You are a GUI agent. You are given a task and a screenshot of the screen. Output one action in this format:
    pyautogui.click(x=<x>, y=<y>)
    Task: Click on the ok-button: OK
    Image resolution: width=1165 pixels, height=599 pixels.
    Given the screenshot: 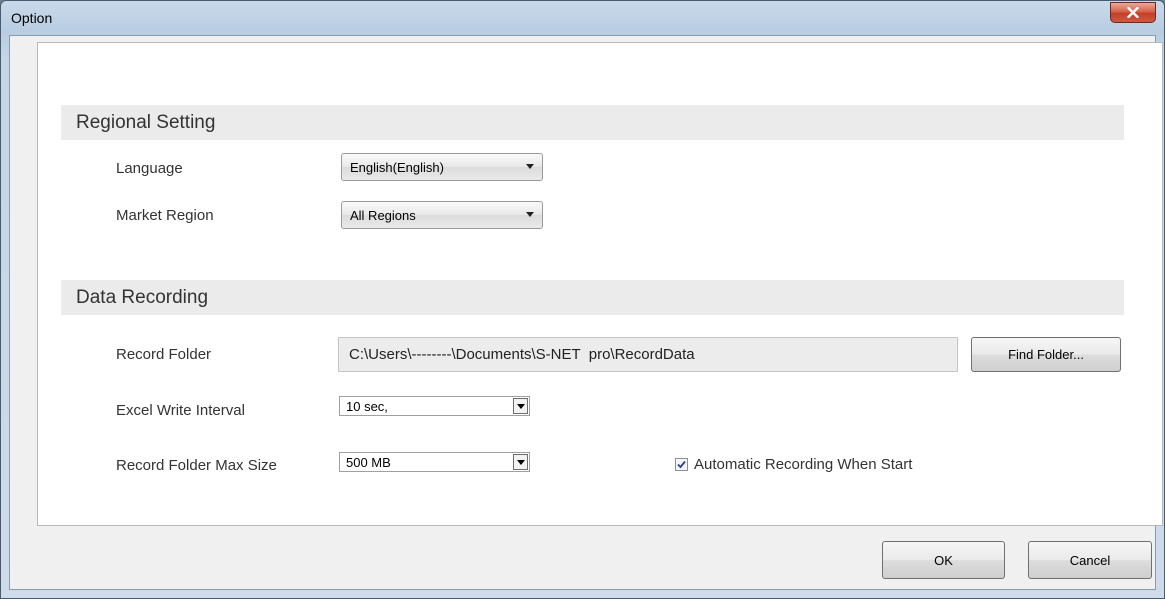 What is the action you would take?
    pyautogui.click(x=943, y=560)
    